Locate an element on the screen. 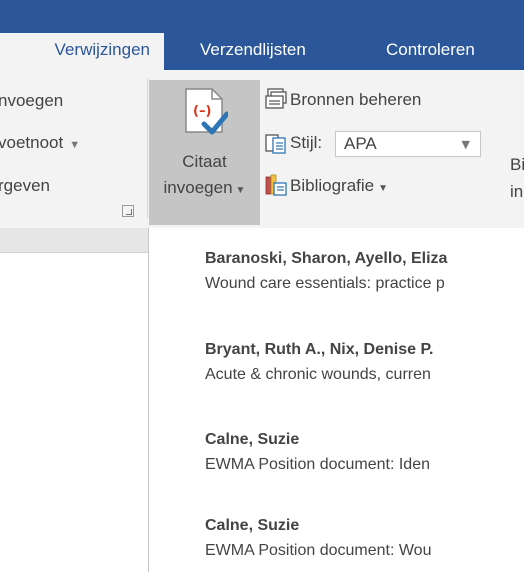 The height and width of the screenshot is (572, 524). source-author: Bryant, Ruth A., Nix, Denise P. is located at coordinates (319, 349).